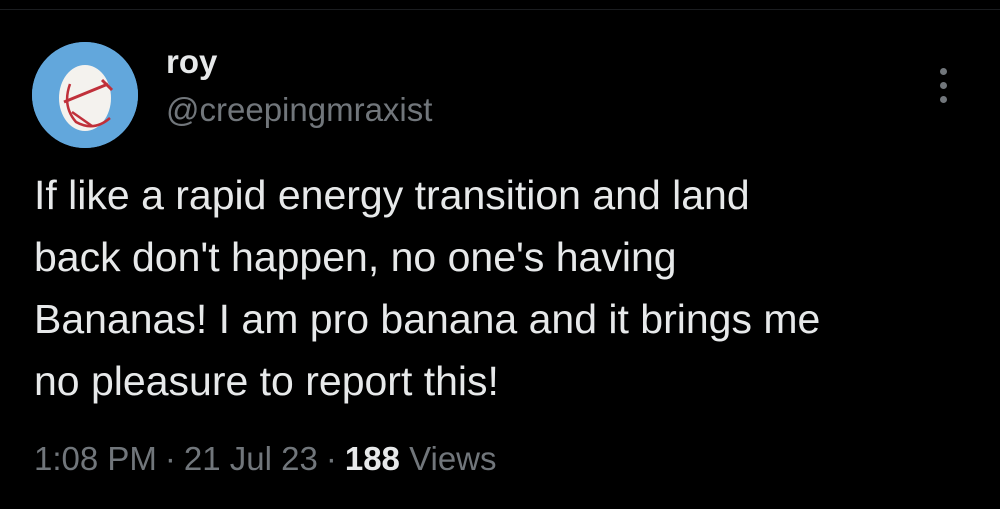 The image size is (1000, 509). I want to click on tweet-time: 1:08 PM, so click(95, 458).